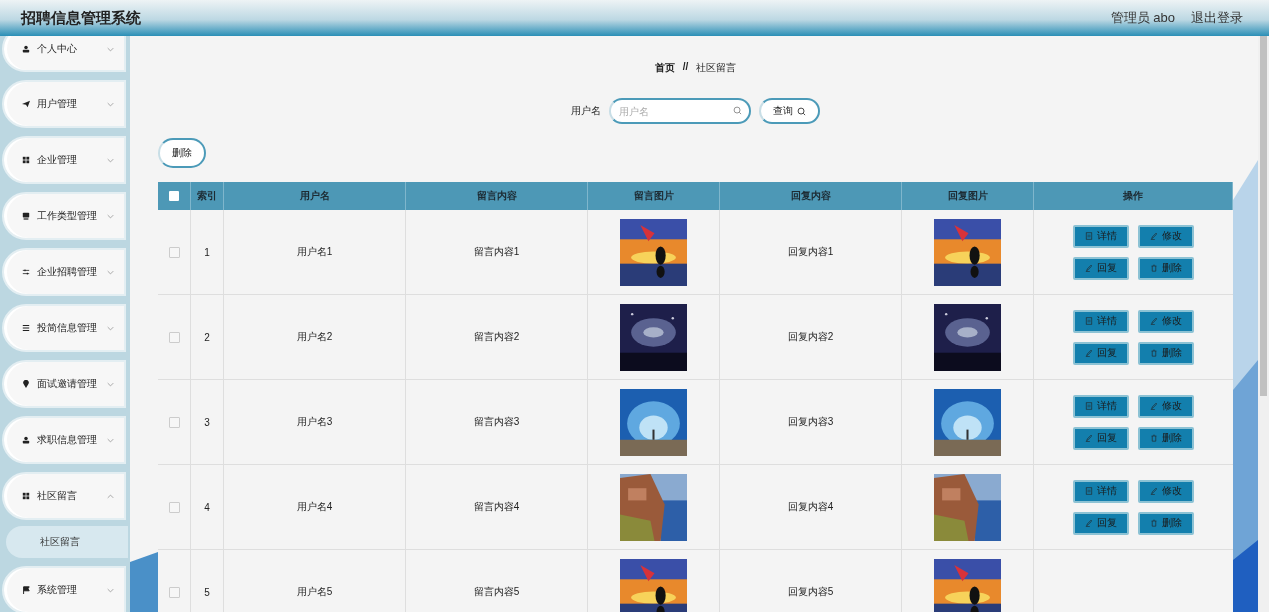 This screenshot has width=1269, height=612. I want to click on table-cell: 4, so click(207, 507).